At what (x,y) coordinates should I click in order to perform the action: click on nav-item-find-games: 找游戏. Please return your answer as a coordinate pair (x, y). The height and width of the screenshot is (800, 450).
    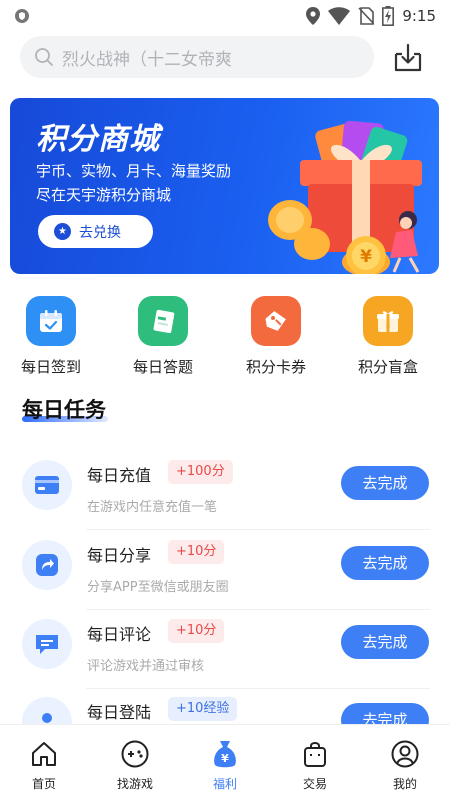
    Looking at the image, I should click on (135, 765).